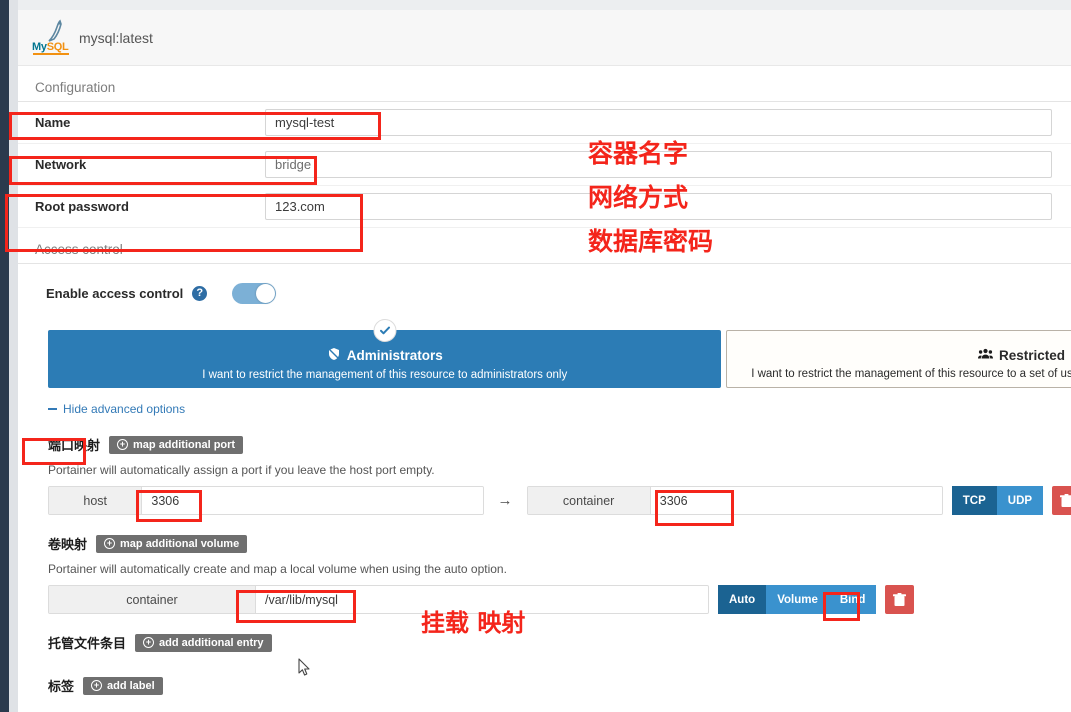 The image size is (1071, 712). I want to click on form-row-name: Name mysql-test, so click(544, 123).